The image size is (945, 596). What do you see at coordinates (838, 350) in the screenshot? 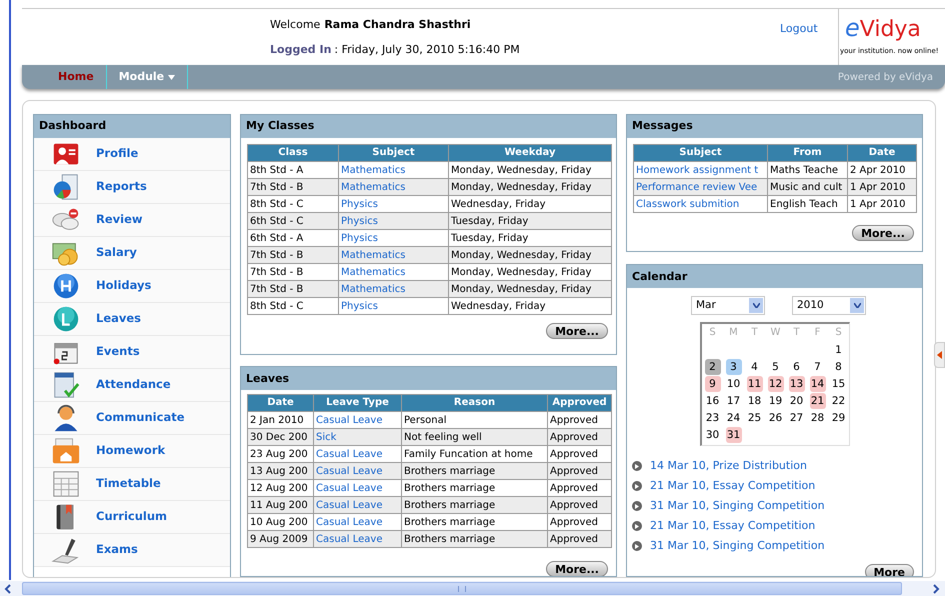
I see `calendar-day: 1` at bounding box center [838, 350].